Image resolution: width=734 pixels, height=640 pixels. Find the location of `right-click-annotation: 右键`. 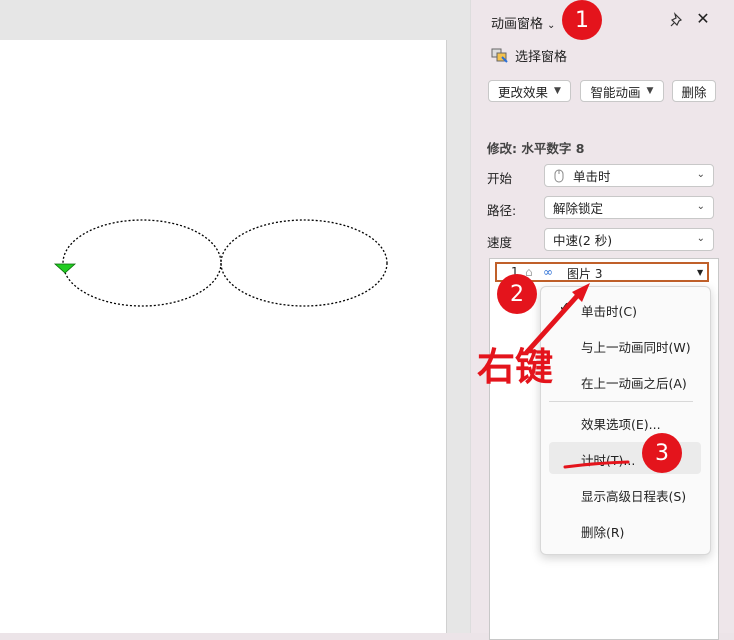

right-click-annotation: 右键 is located at coordinates (515, 367).